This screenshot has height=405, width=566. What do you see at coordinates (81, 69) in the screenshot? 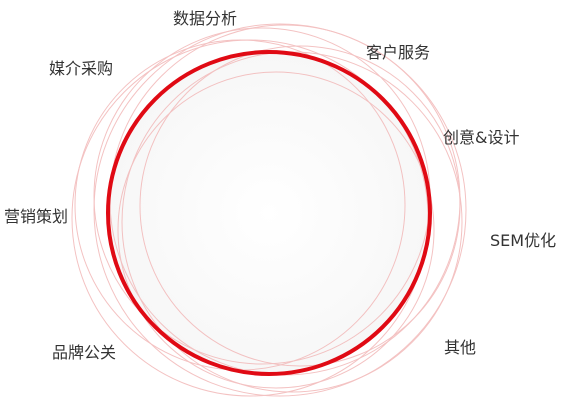
I see `label-media-buying: 媒介采购` at bounding box center [81, 69].